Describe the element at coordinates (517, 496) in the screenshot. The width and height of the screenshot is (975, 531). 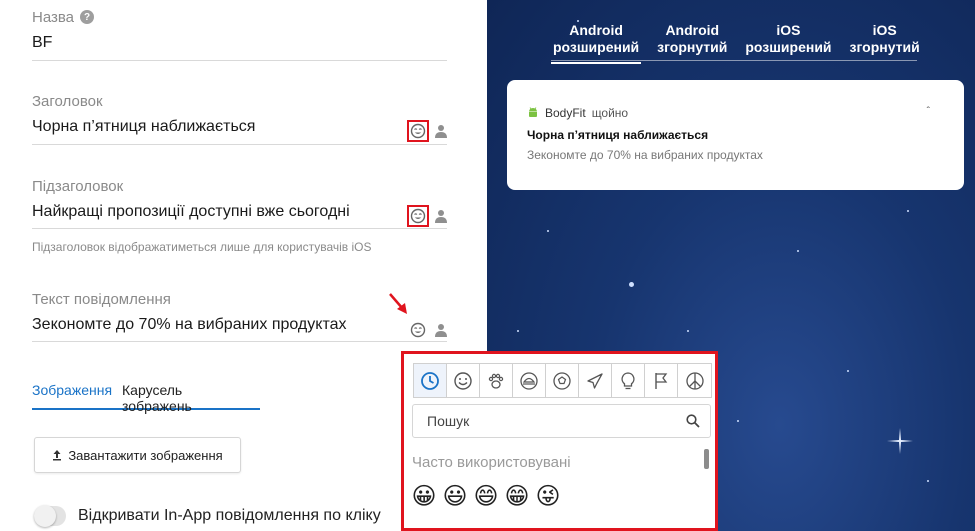
I see `emoji-grin: 😁` at that location.